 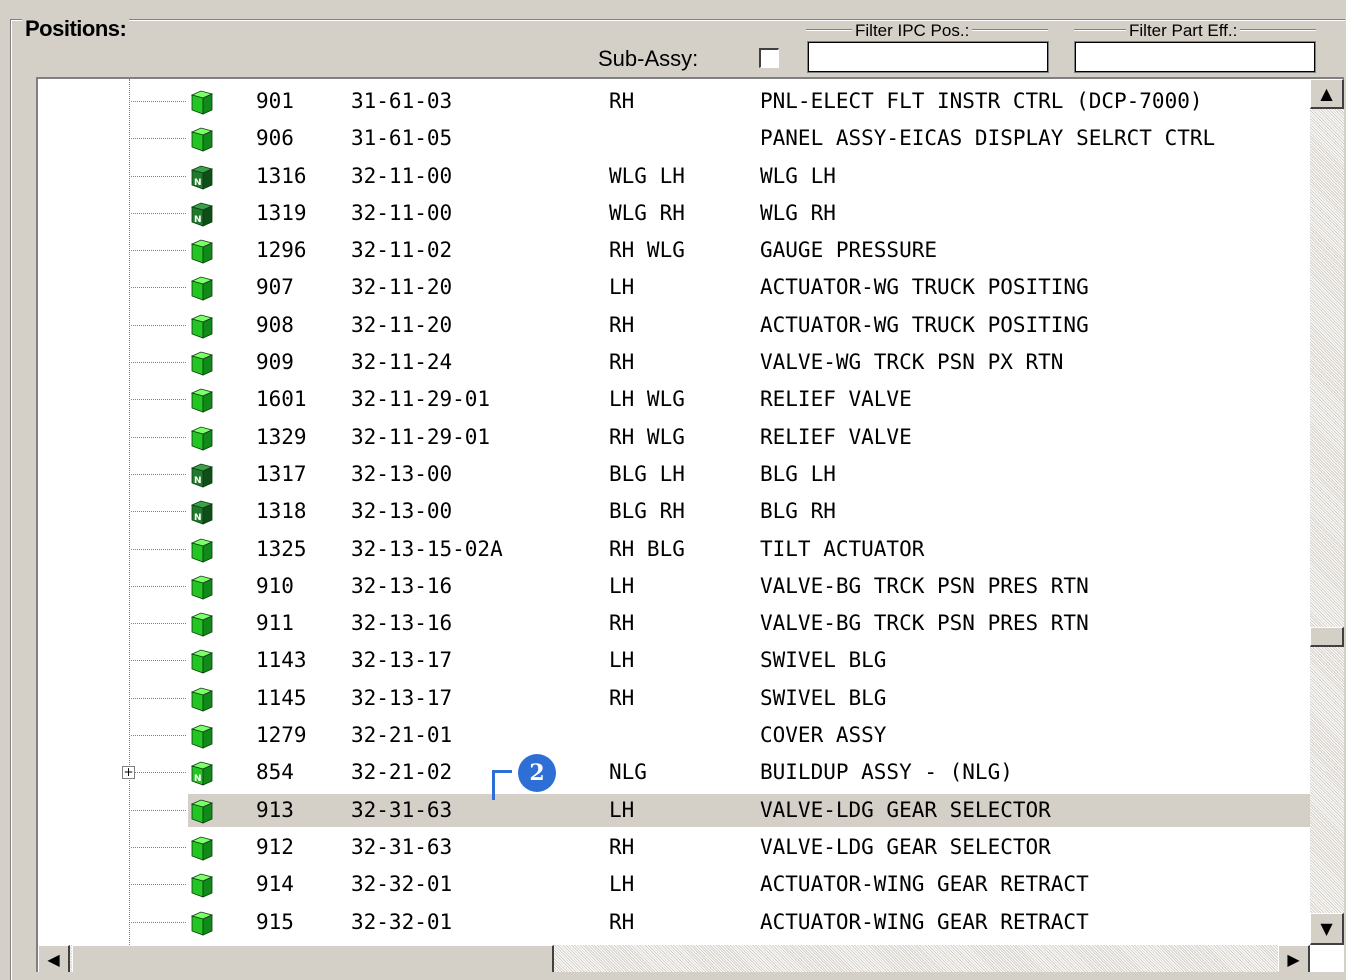 What do you see at coordinates (1327, 512) in the screenshot?
I see `vertical-scrollbar: ▲ ▼` at bounding box center [1327, 512].